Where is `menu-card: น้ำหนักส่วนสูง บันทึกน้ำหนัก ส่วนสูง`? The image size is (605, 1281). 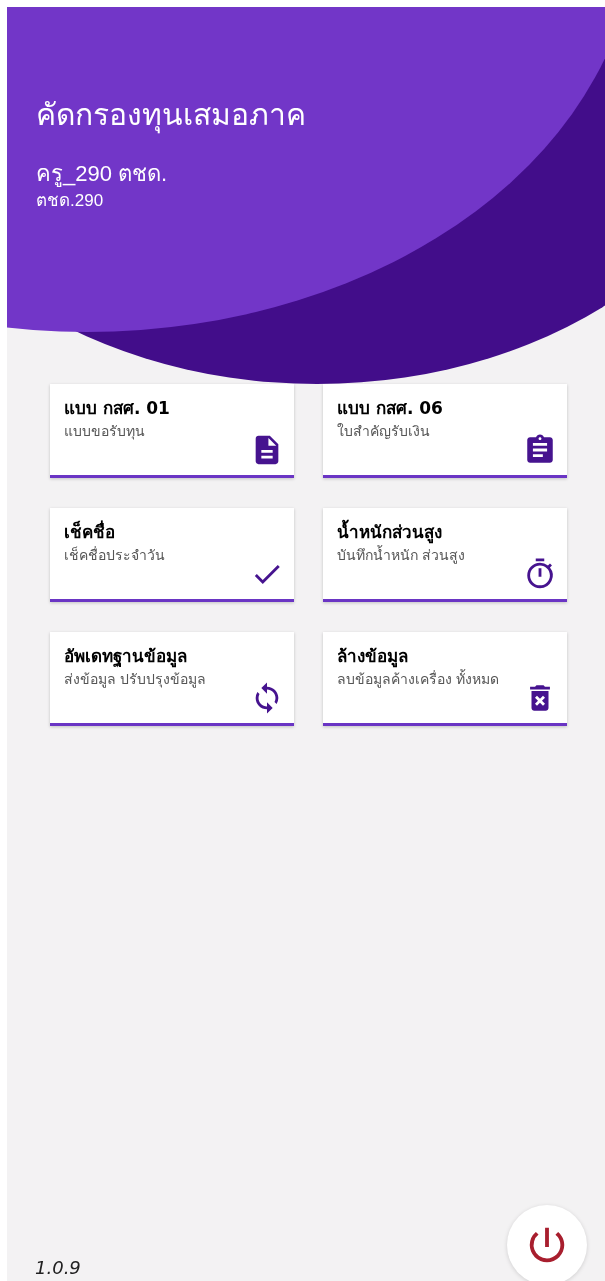
menu-card: น้ำหนักส่วนสูง บันทึกน้ำหนัก ส่วนสูง is located at coordinates (445, 555).